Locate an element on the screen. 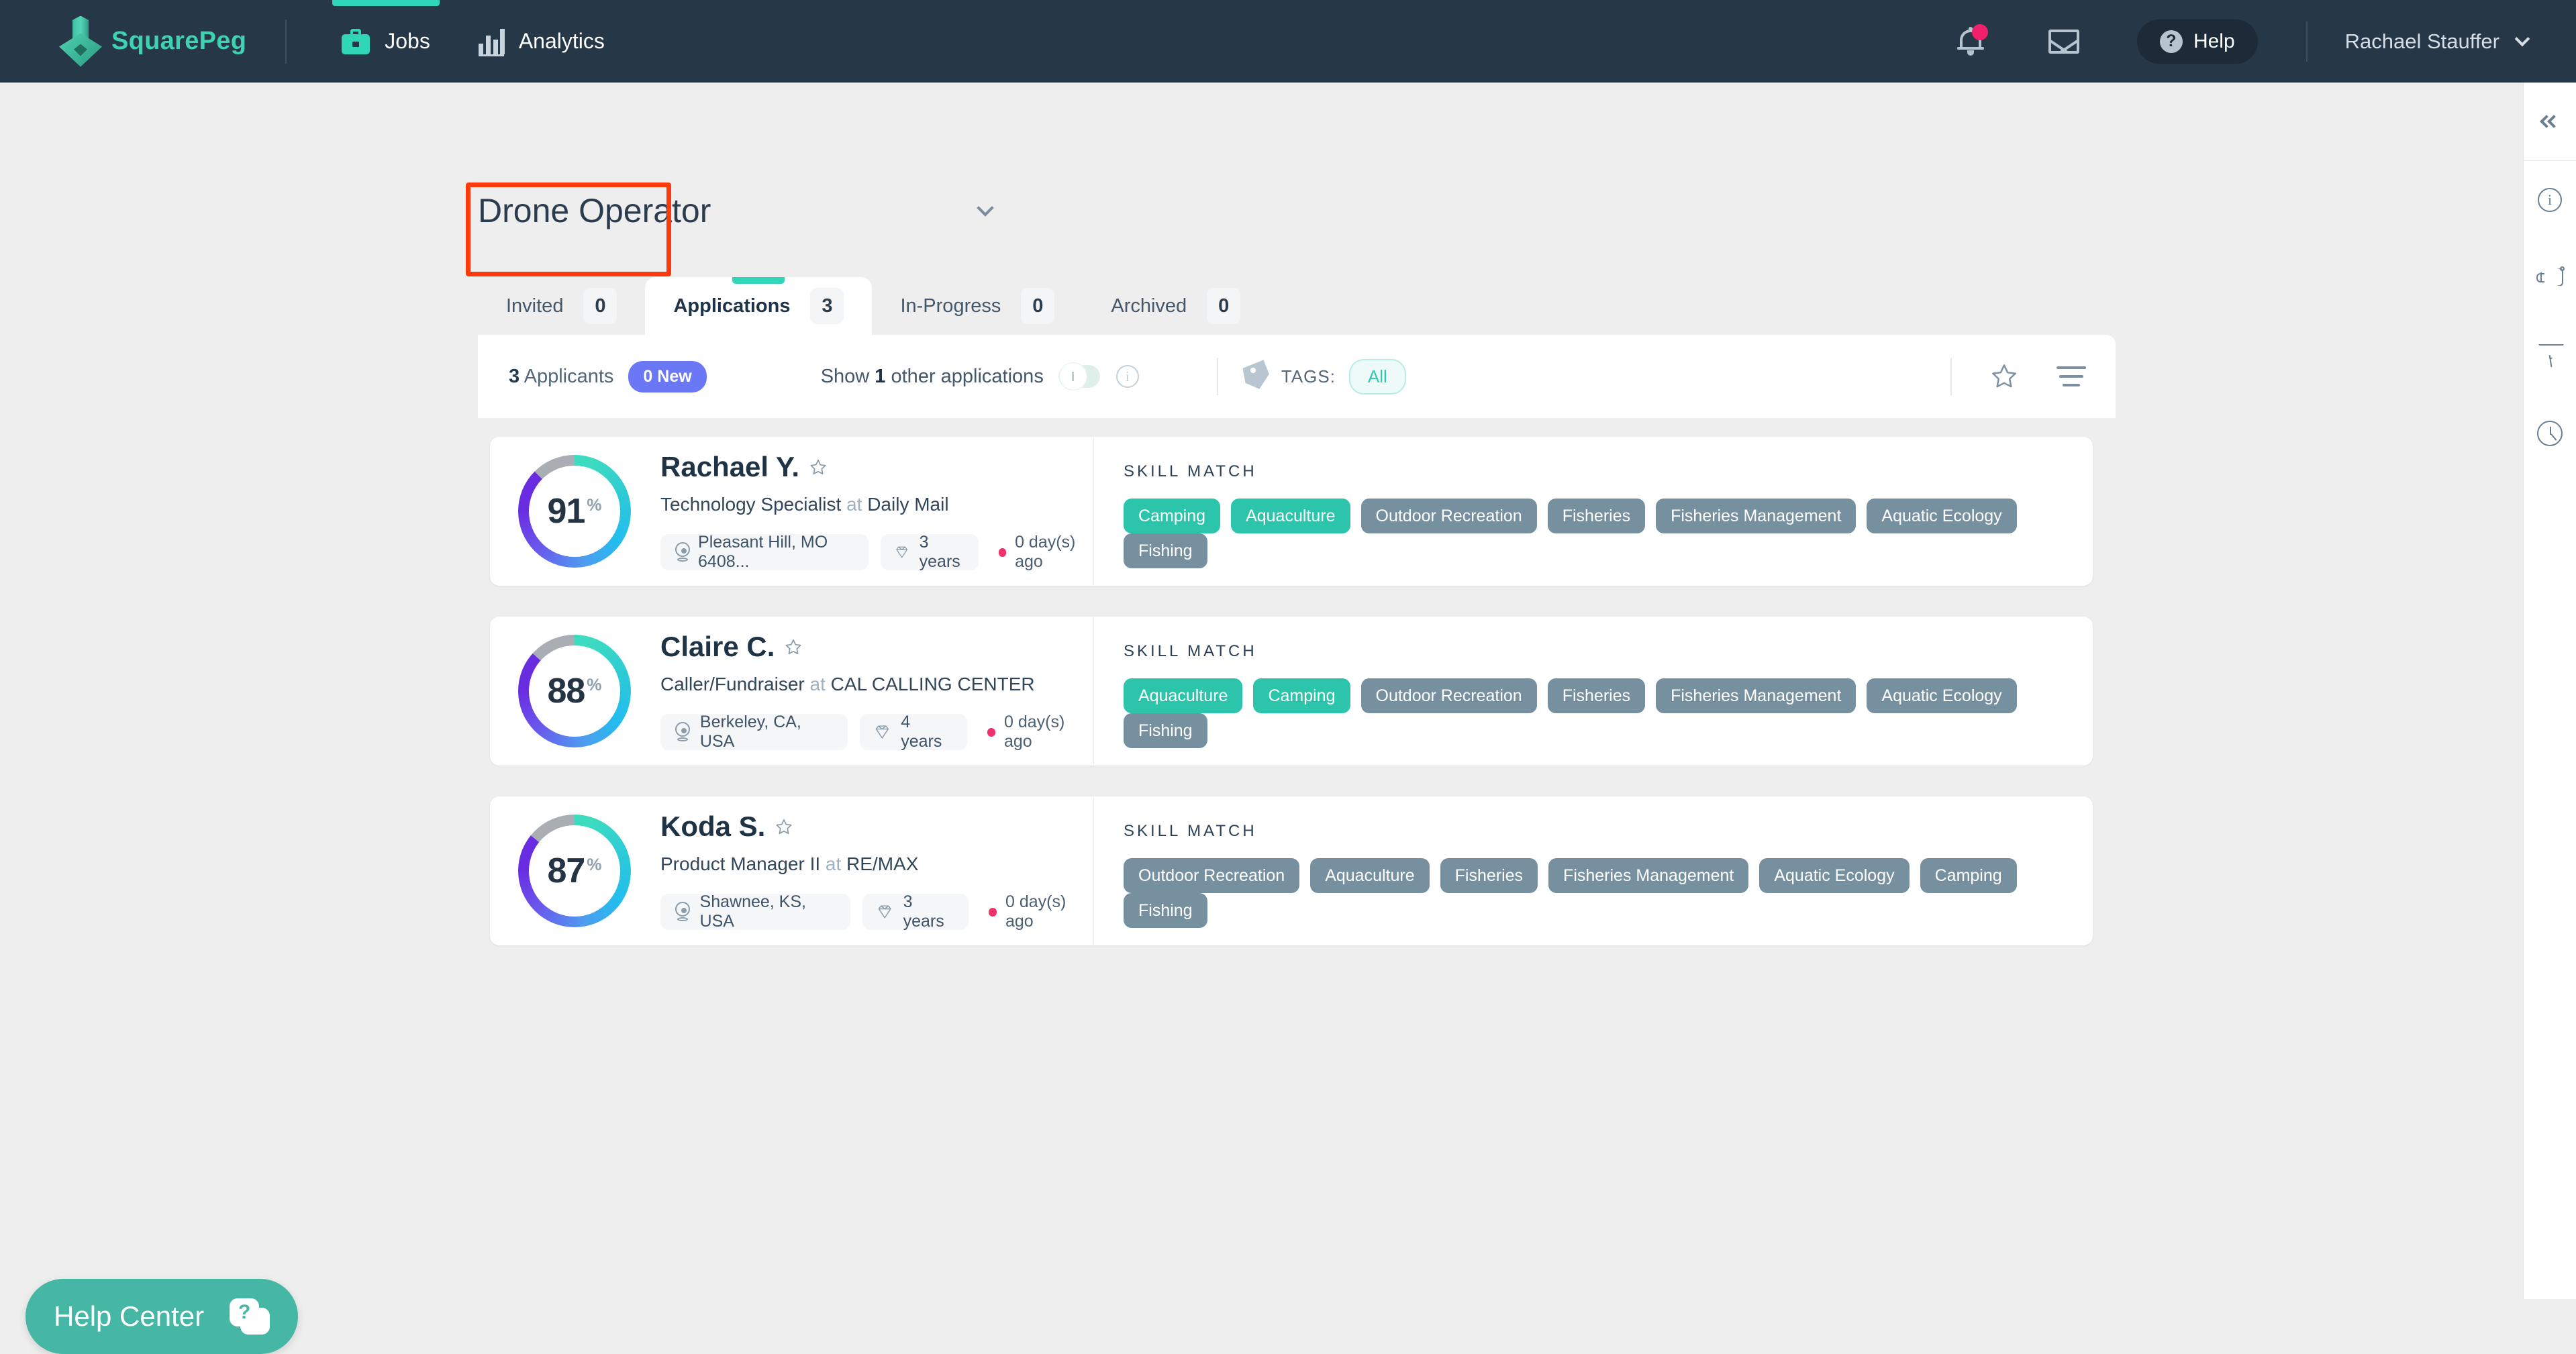 This screenshot has width=2576, height=1354. sort-filter-icon is located at coordinates (2071, 376).